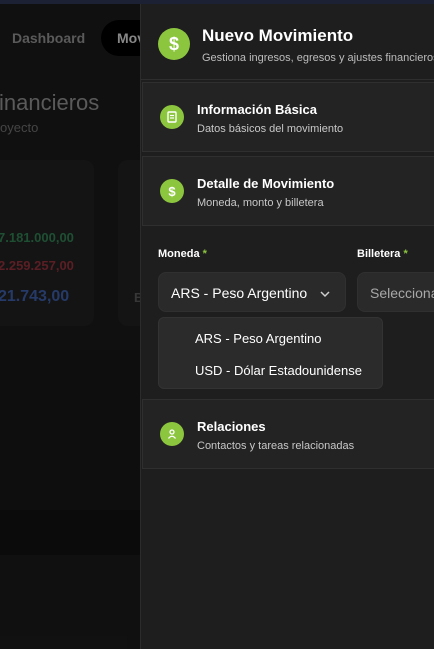  What do you see at coordinates (258, 338) in the screenshot?
I see `option-ars: ARS - Peso Argentino` at bounding box center [258, 338].